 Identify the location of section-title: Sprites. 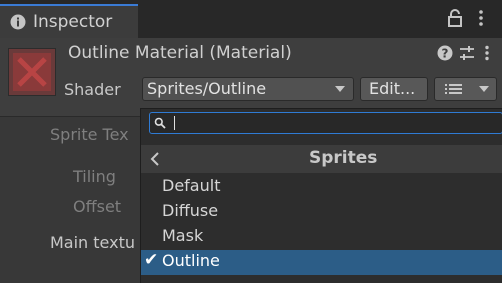
(343, 158).